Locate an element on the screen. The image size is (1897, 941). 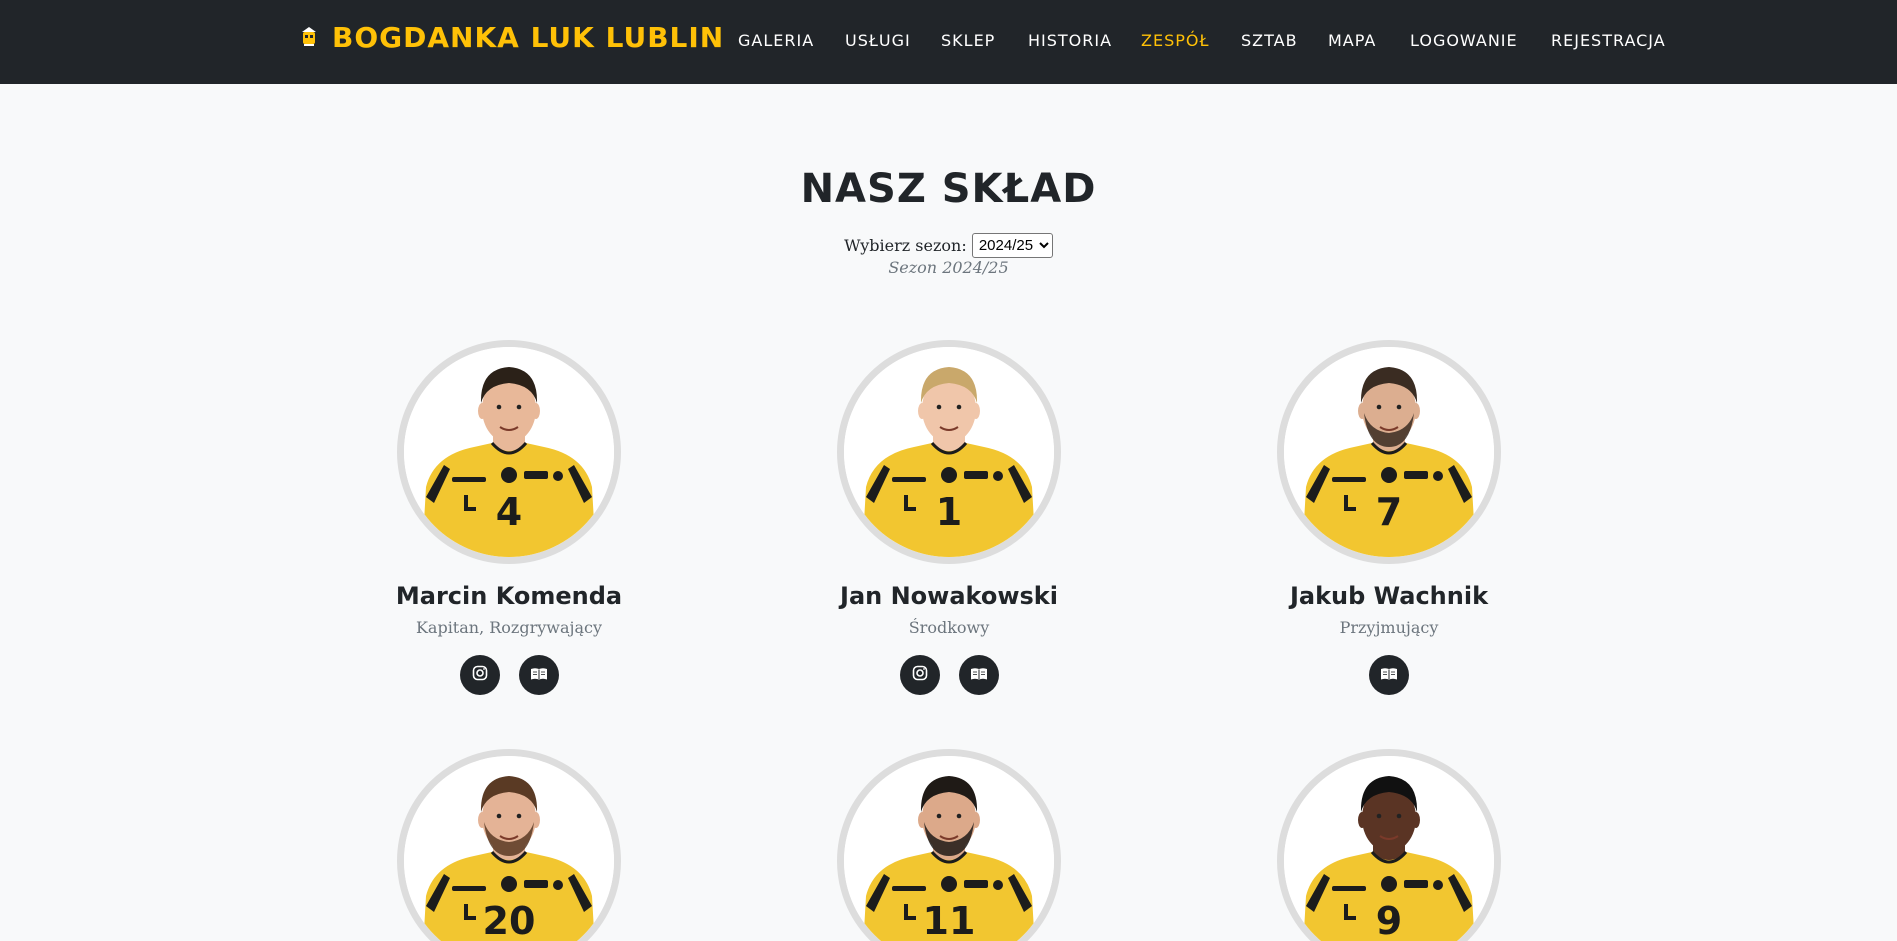
svg-text: 9 is located at coordinates (1389, 920).